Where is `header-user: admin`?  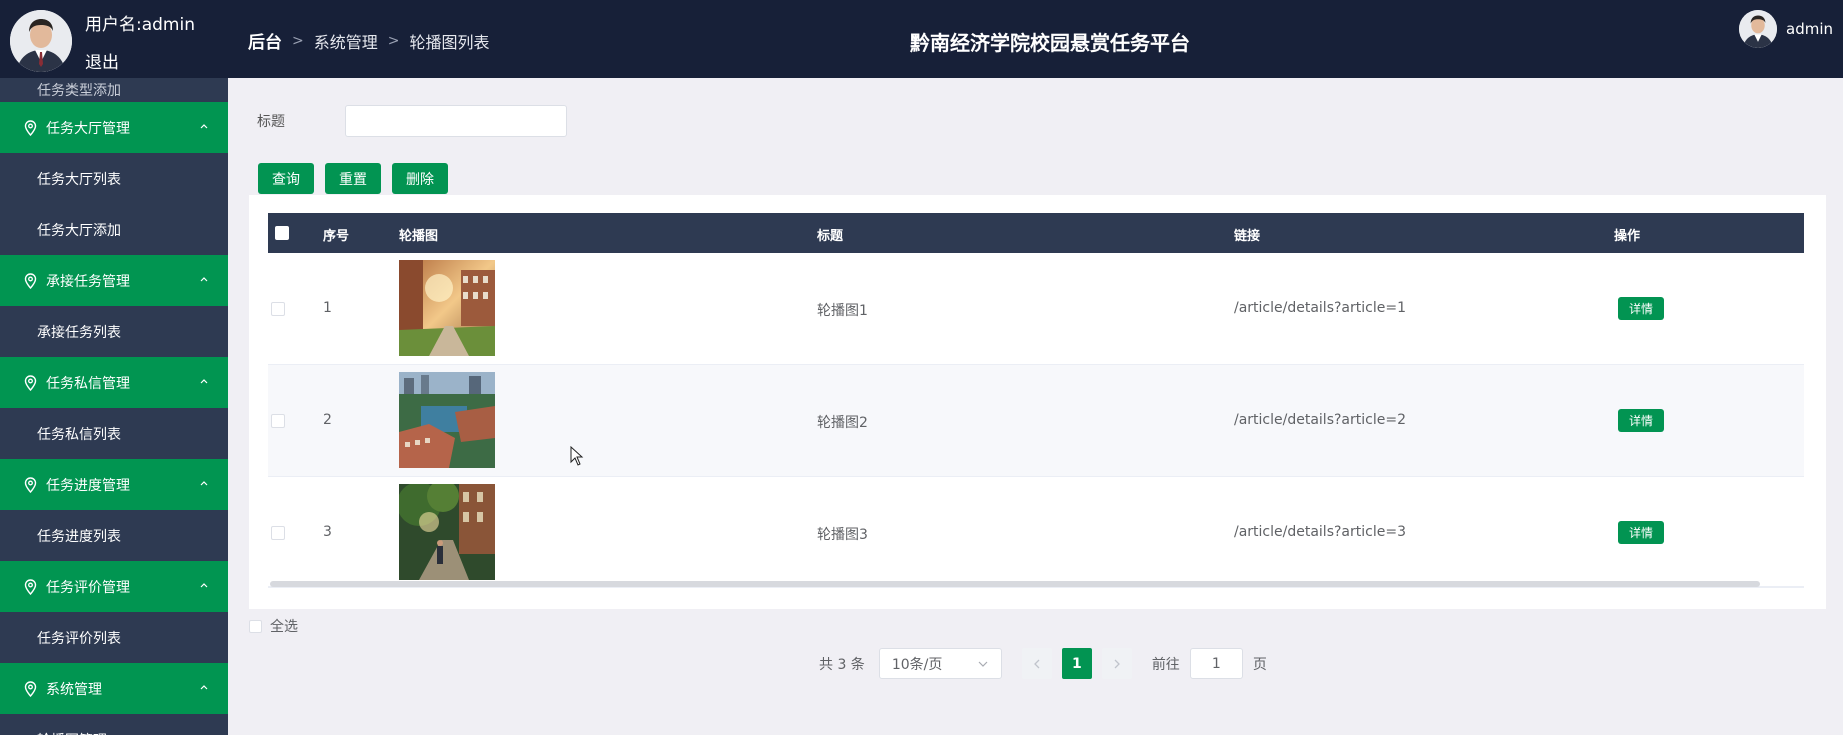 header-user: admin is located at coordinates (1786, 29).